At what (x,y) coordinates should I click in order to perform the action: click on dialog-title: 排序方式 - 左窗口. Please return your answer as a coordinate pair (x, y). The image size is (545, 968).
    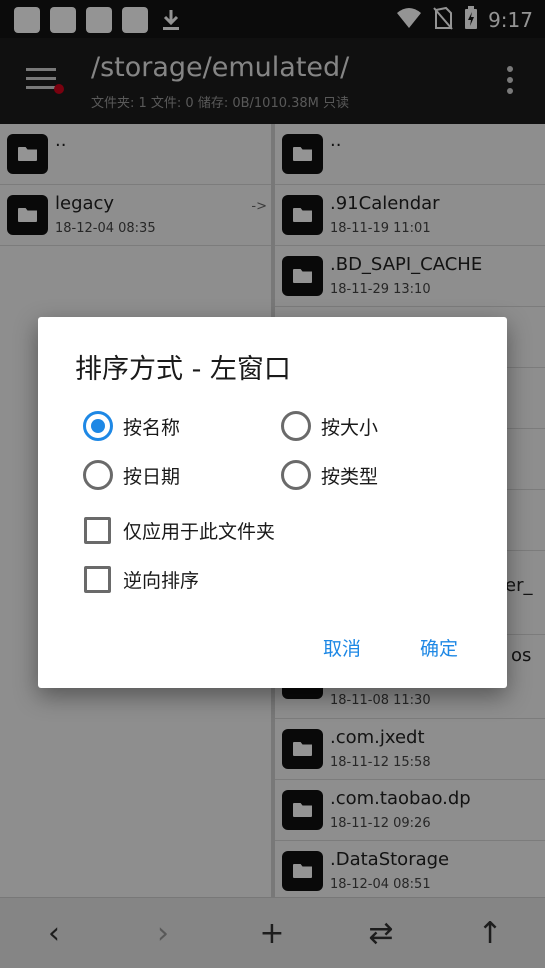
    Looking at the image, I should click on (183, 369).